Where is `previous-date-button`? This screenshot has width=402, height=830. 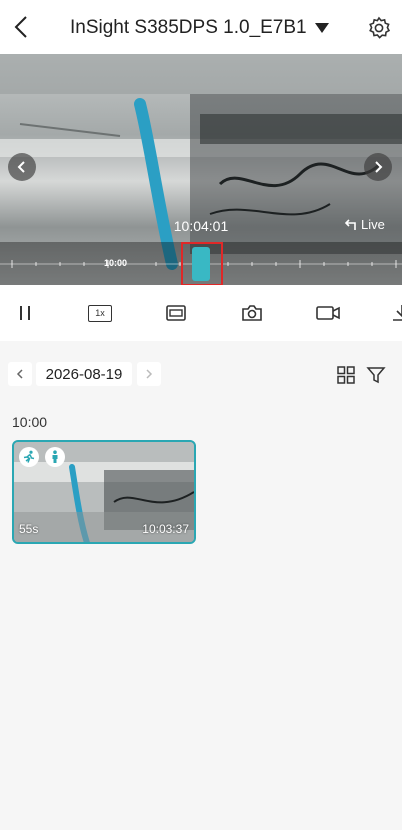 previous-date-button is located at coordinates (20, 374).